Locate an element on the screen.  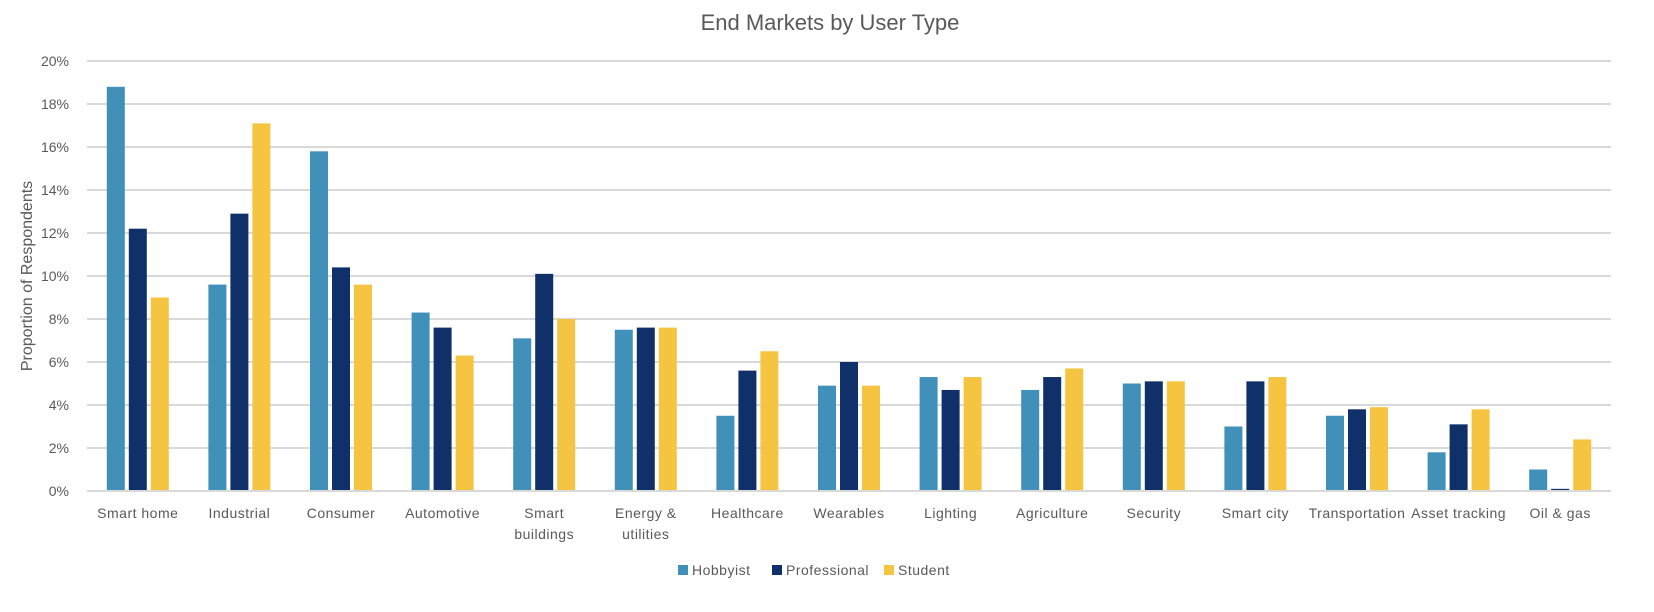
legend-label-student: Student is located at coordinates (924, 570).